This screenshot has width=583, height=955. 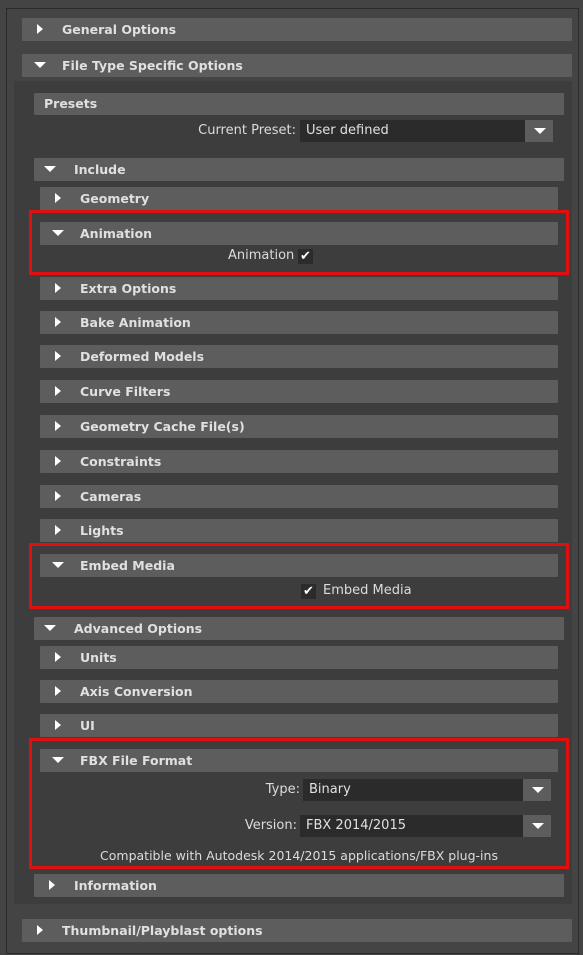 What do you see at coordinates (356, 825) in the screenshot?
I see `version-value: FBX 2014/2015` at bounding box center [356, 825].